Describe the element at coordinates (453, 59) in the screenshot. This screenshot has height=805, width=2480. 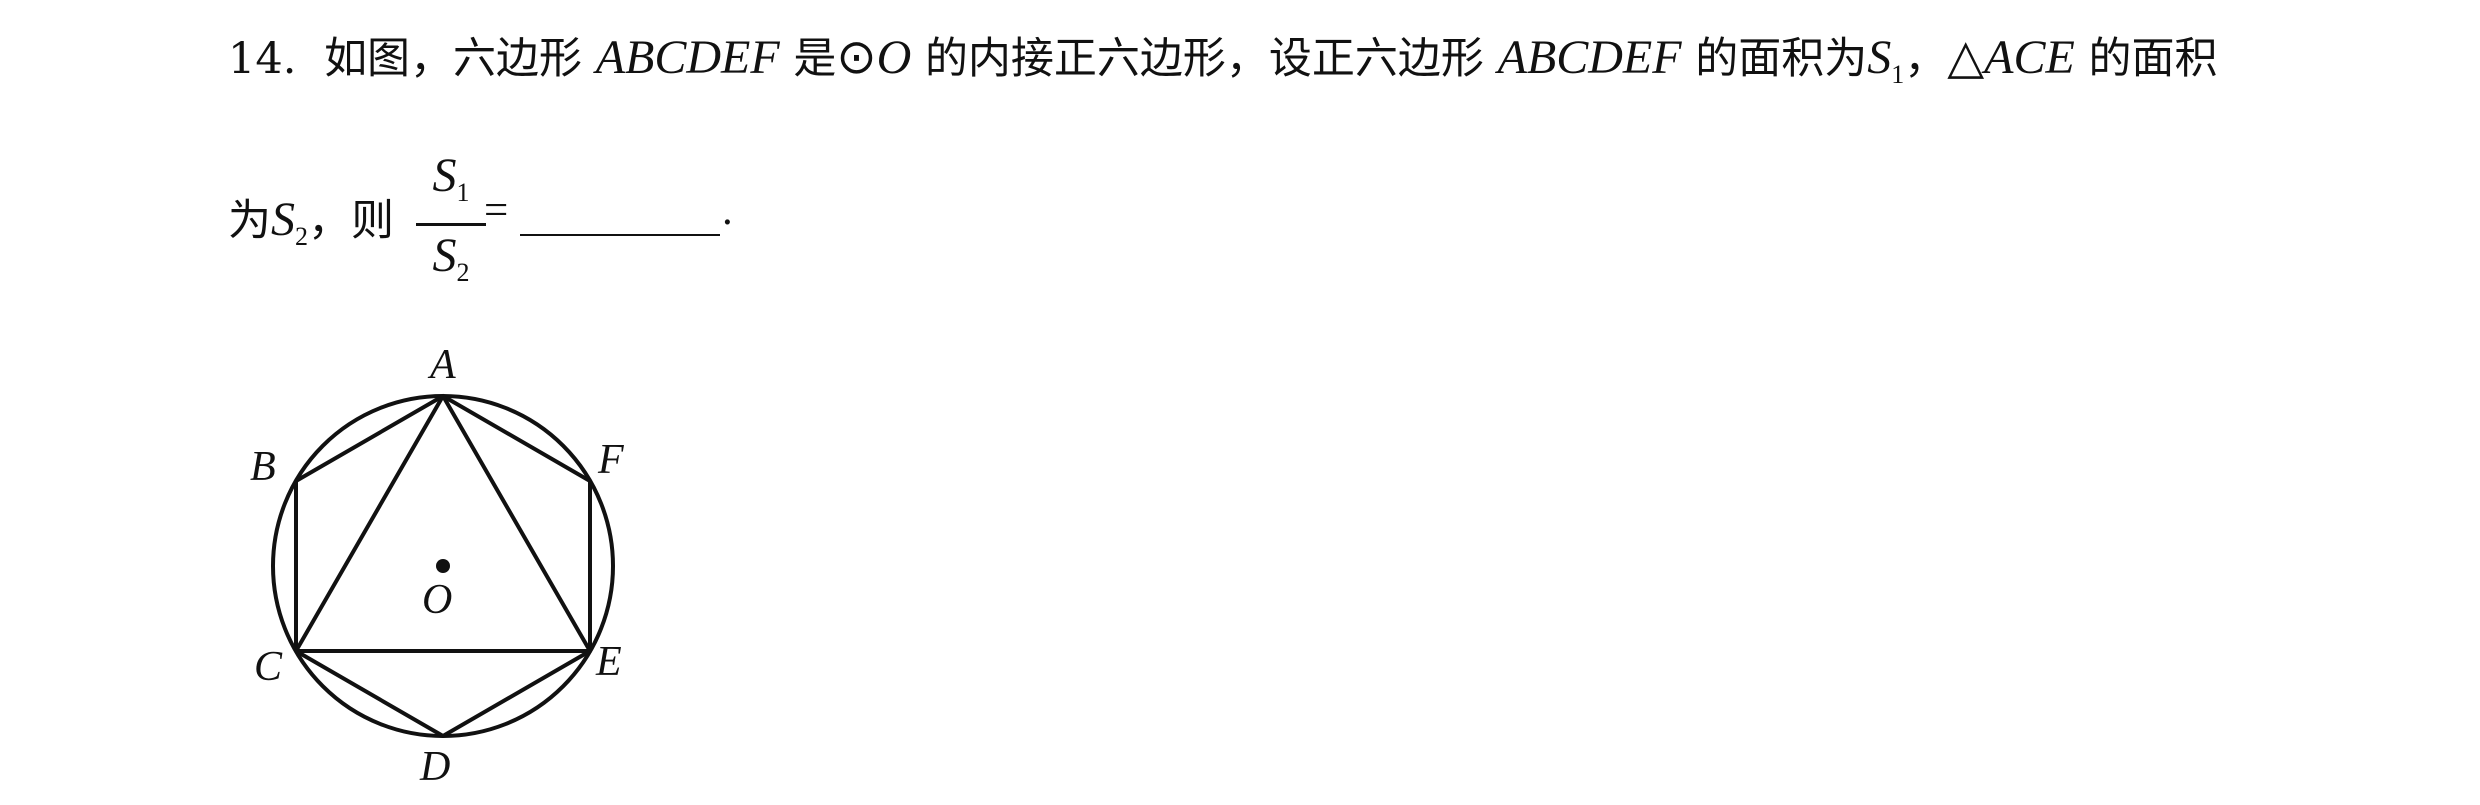
I see `text-intro: 如图，六边形` at that location.